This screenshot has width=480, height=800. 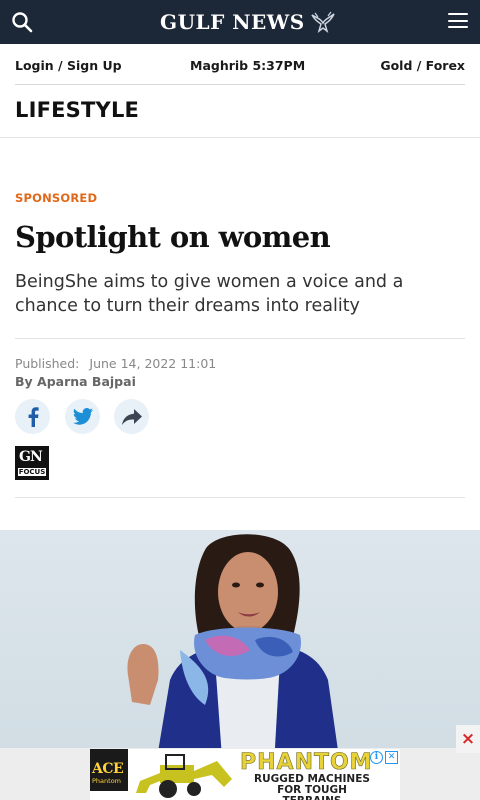 What do you see at coordinates (77, 110) in the screenshot?
I see `section-title: LIFESTYLE` at bounding box center [77, 110].